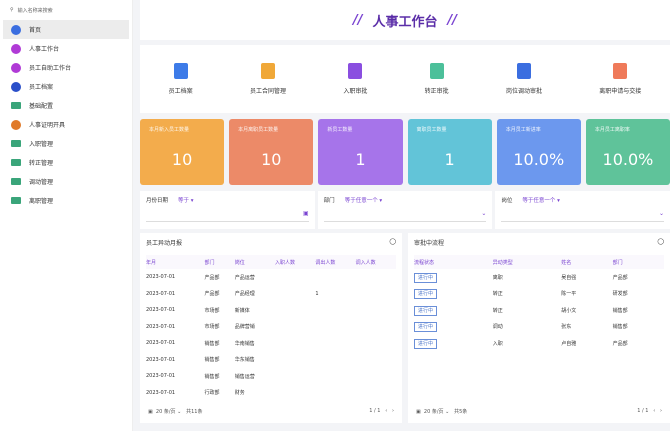  I want to click on table-row: 2023-07-01 销售部 销售运营, so click(271, 376).